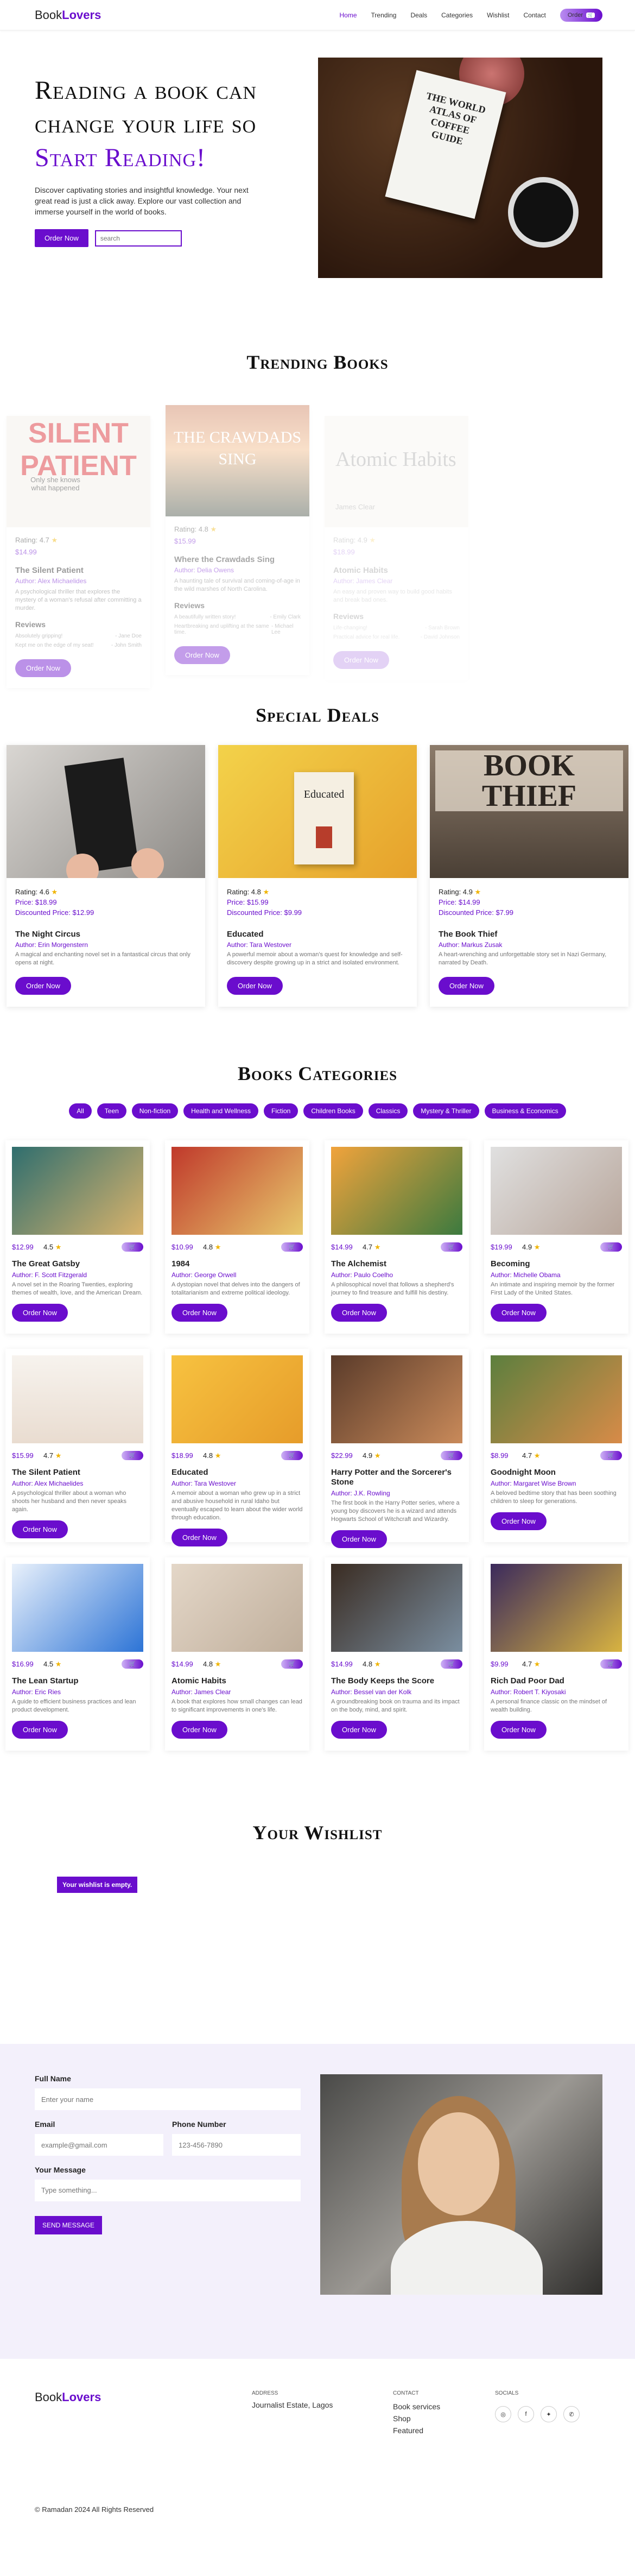 This screenshot has width=635, height=2576. I want to click on nav-link-home: Home, so click(348, 15).